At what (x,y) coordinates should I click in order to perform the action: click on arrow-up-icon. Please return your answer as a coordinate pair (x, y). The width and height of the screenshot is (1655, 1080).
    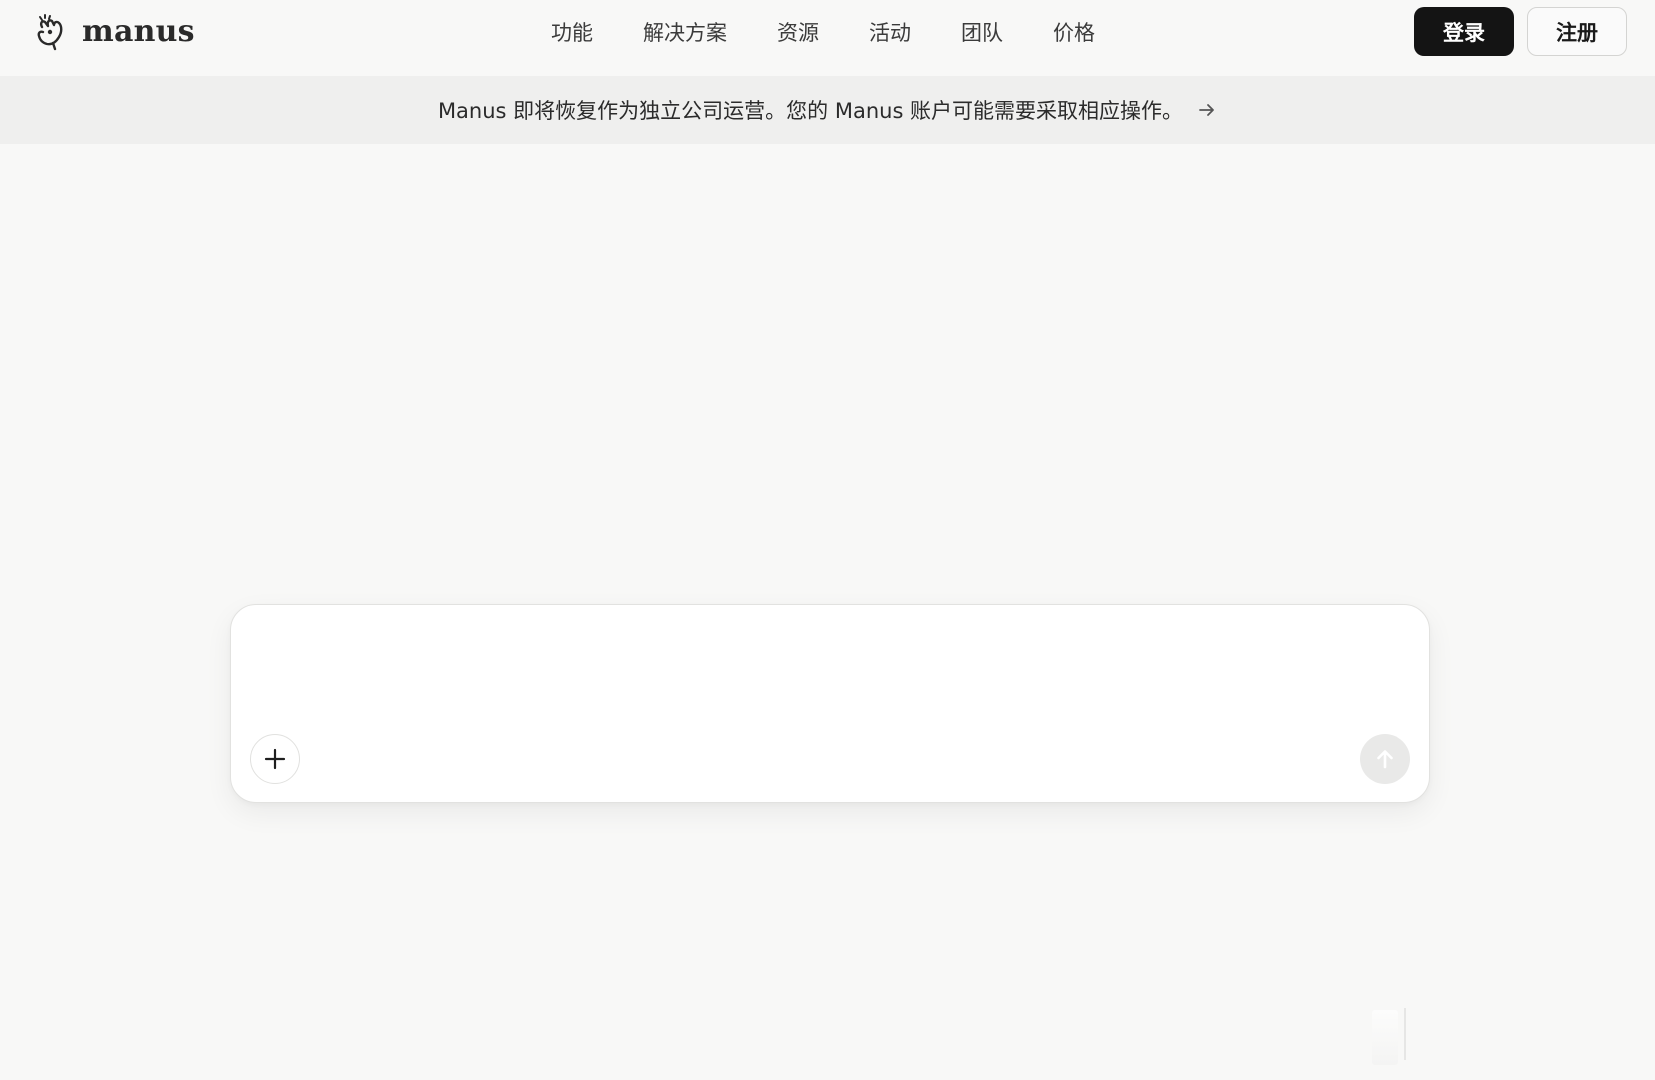
    Looking at the image, I should click on (1385, 759).